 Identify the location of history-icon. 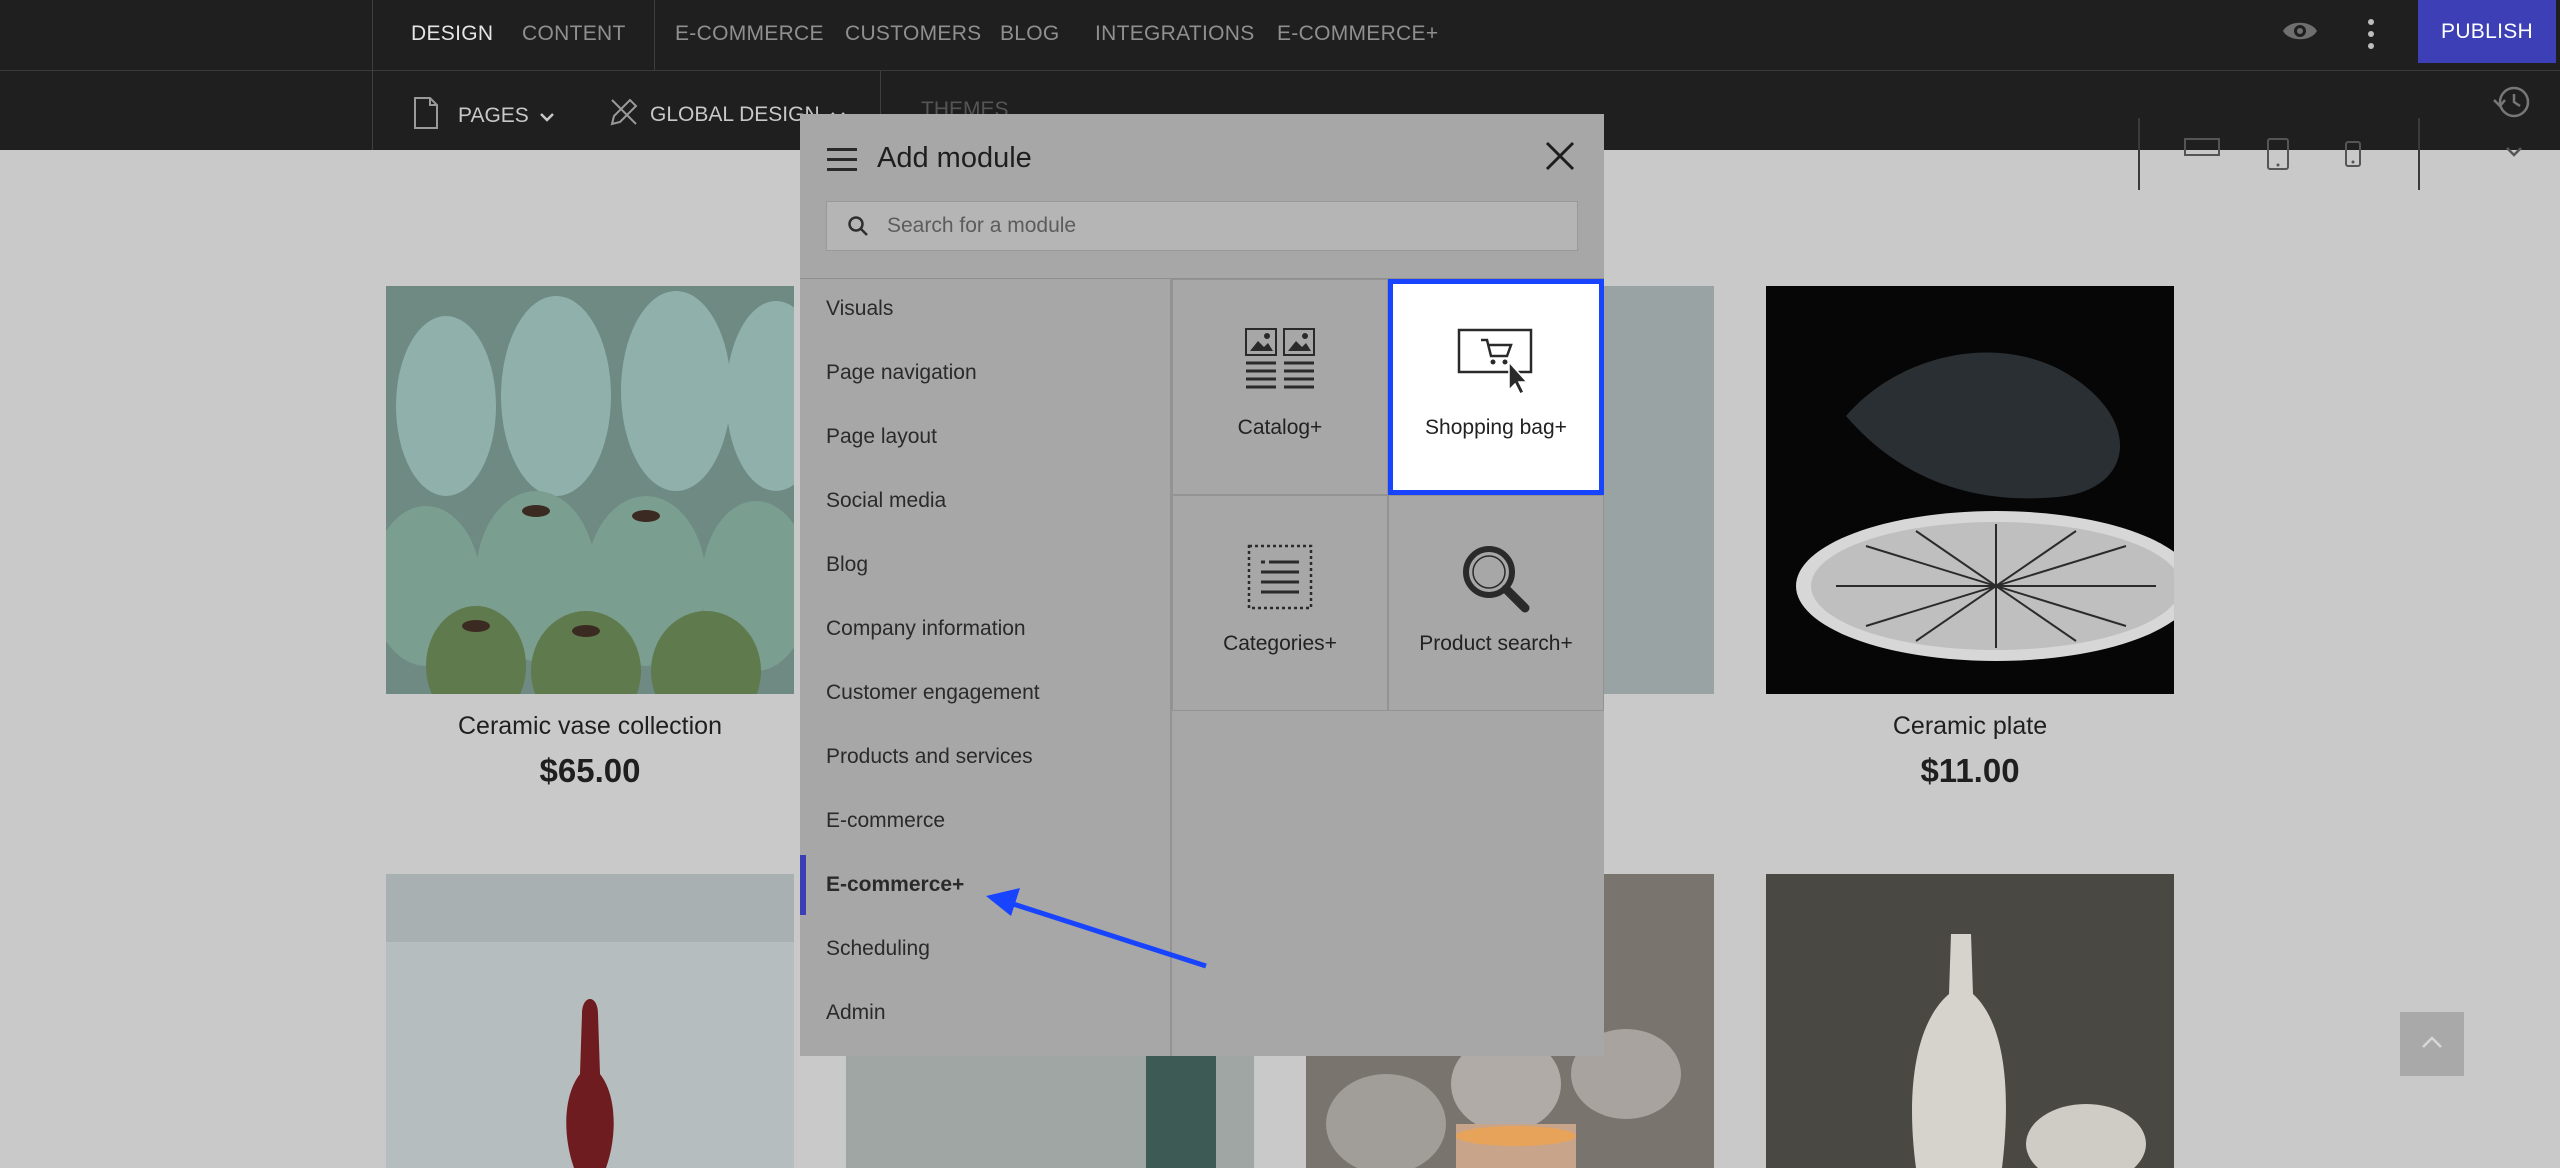
(2512, 104).